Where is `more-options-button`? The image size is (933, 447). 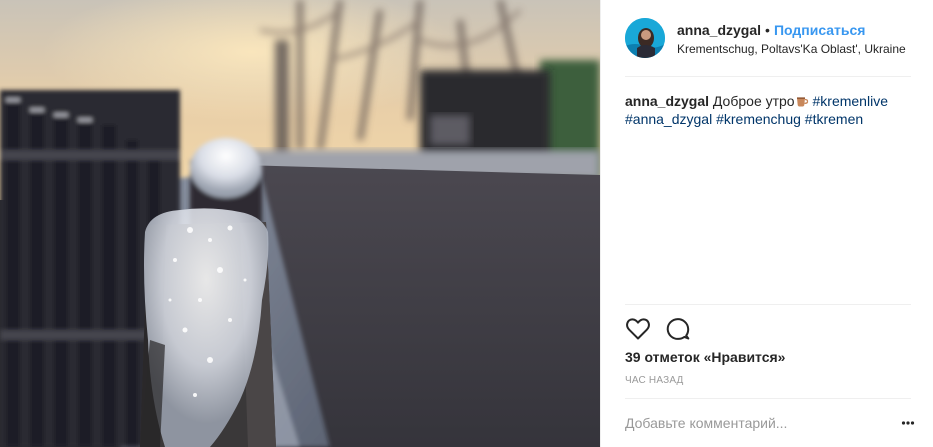
more-options-button is located at coordinates (908, 423).